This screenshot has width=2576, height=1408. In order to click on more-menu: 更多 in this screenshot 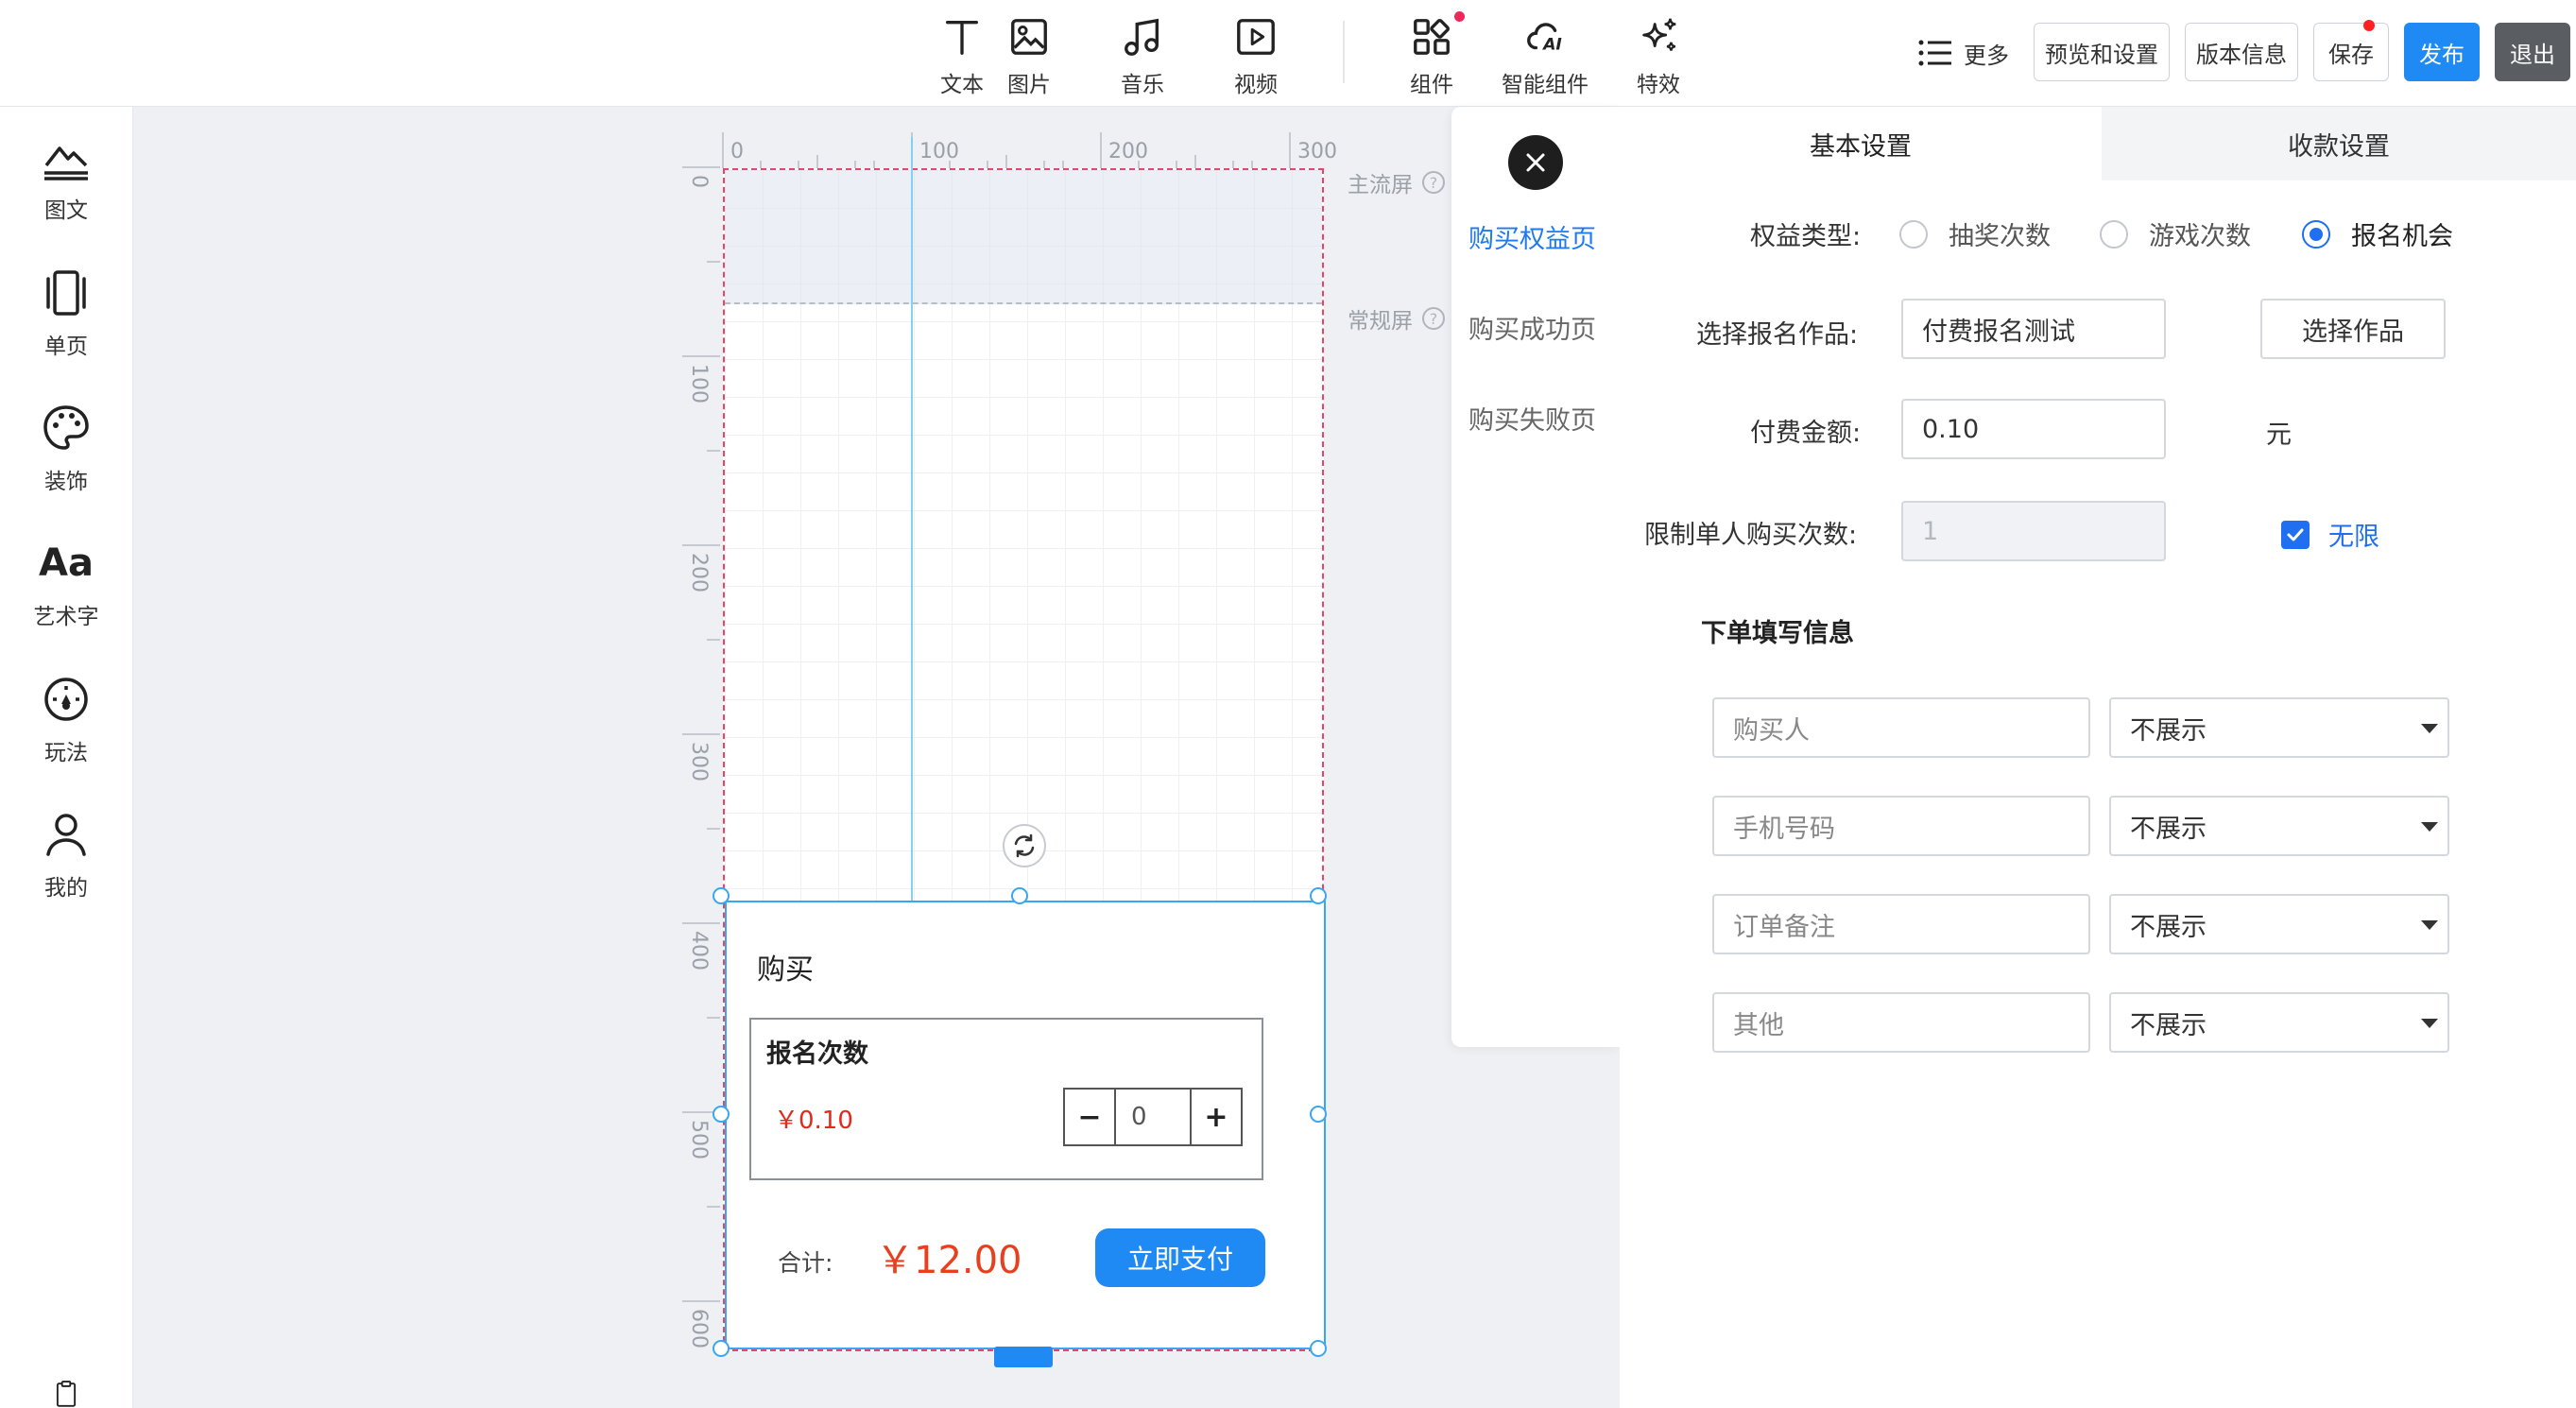, I will do `click(1963, 53)`.